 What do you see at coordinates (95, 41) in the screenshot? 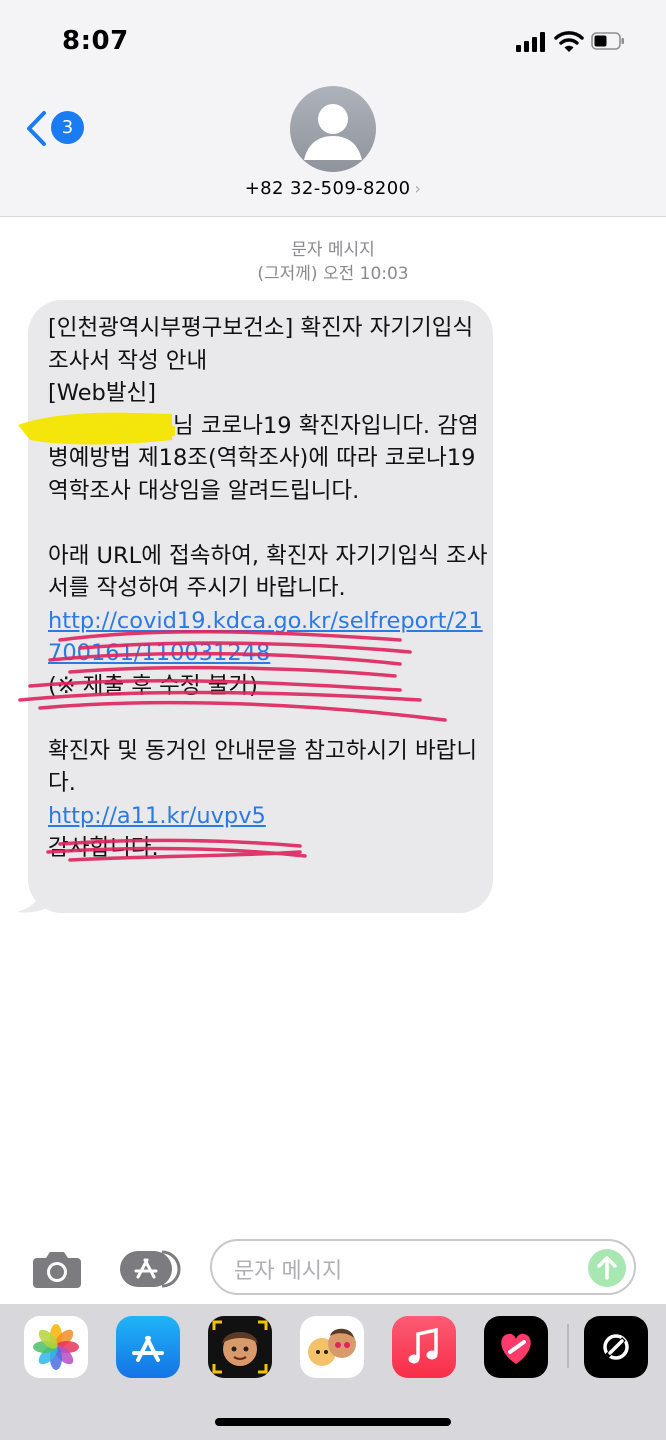
I see `status-time: 8:07` at bounding box center [95, 41].